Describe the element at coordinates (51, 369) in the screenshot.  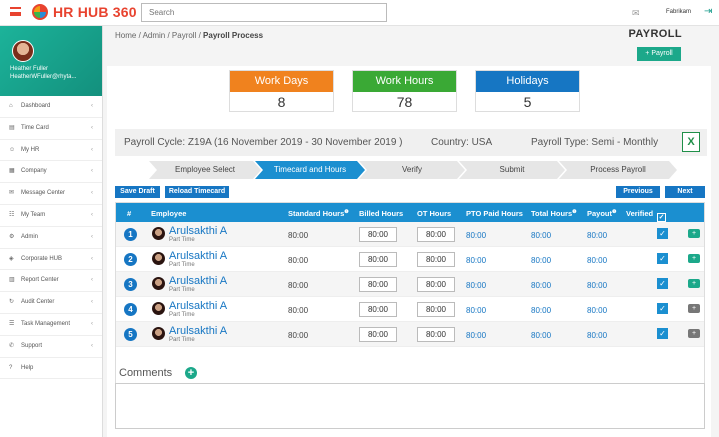
I see `sidebar-item-help: ? Help` at that location.